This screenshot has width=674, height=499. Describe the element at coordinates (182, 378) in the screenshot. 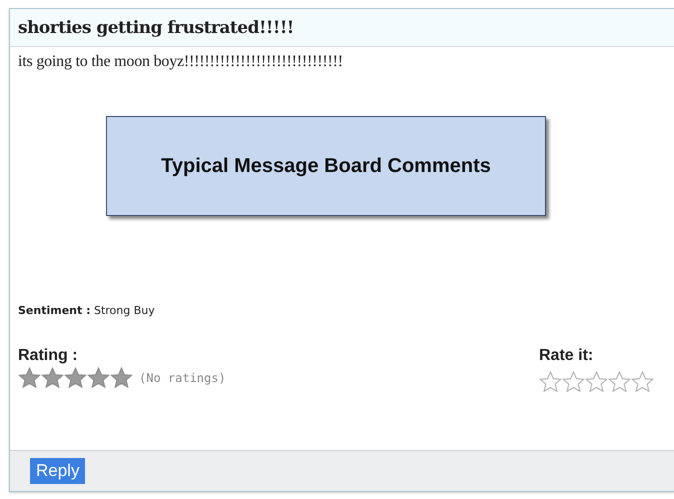

I see `rating-note: (No ratings)` at that location.